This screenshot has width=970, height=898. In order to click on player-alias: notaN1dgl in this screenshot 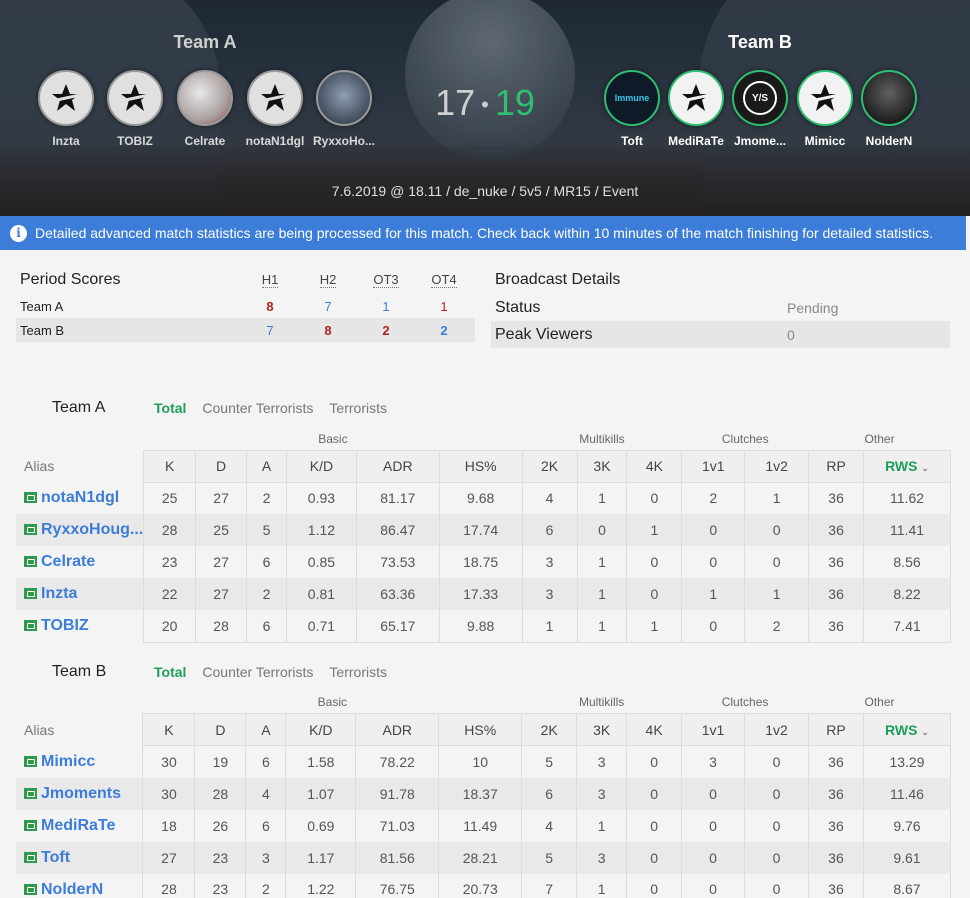, I will do `click(80, 497)`.